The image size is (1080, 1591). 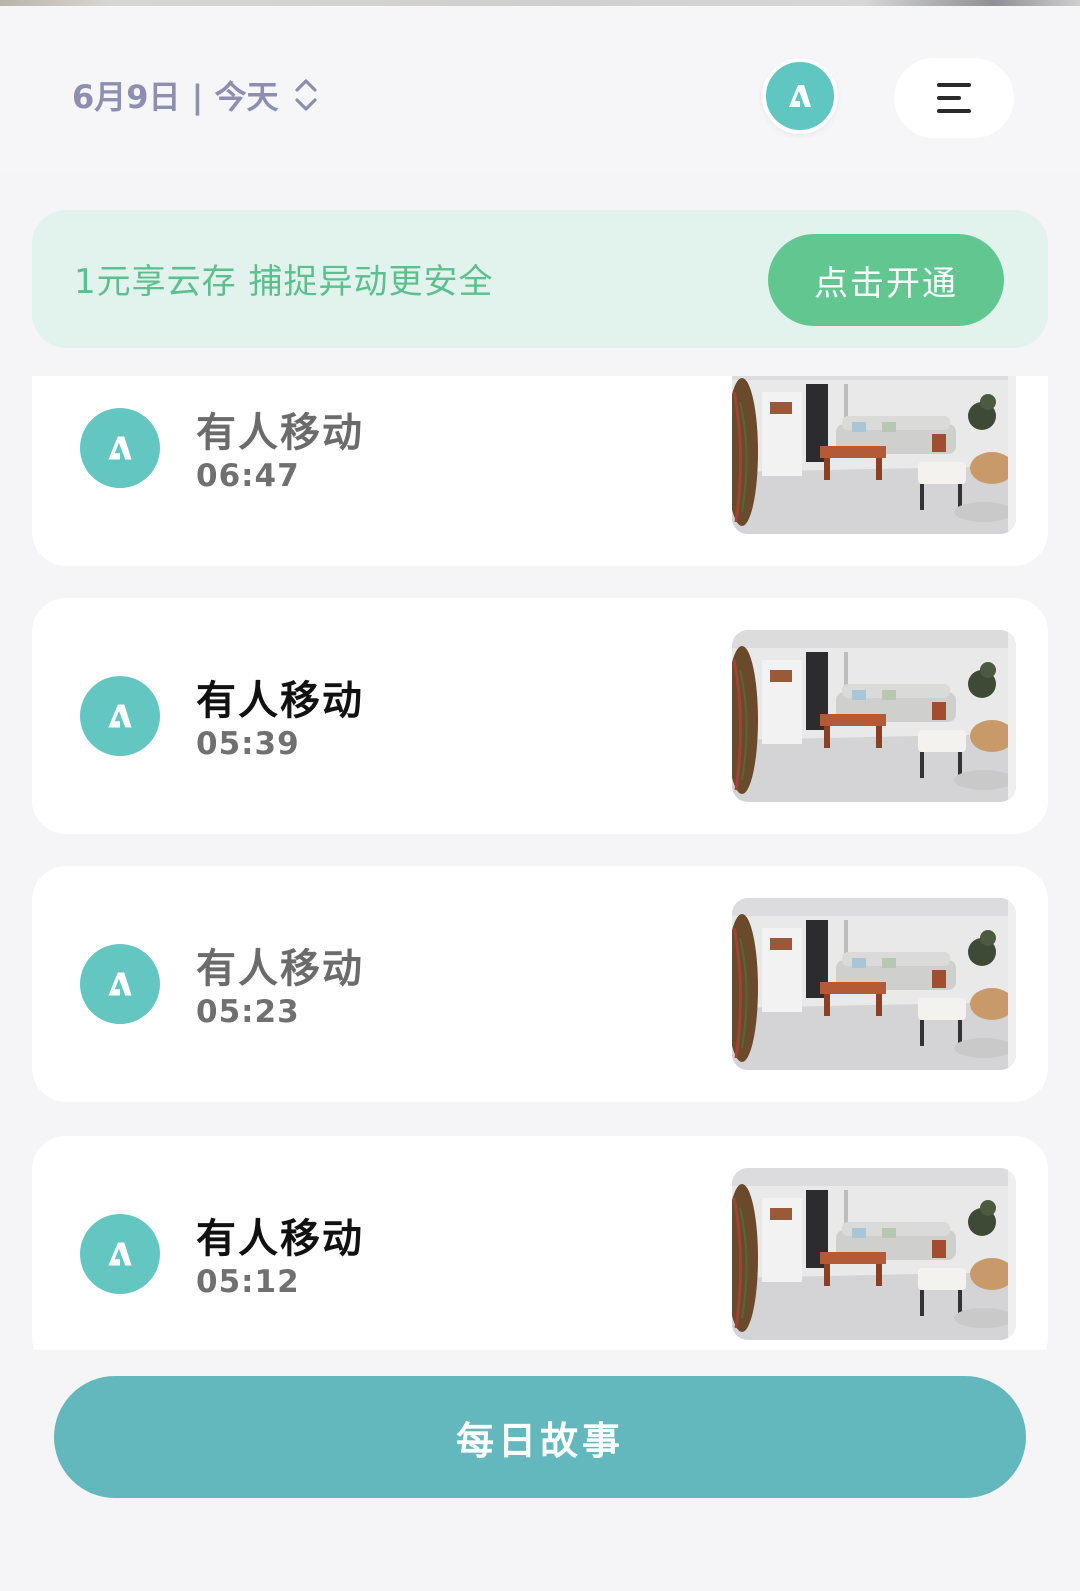 What do you see at coordinates (305, 95) in the screenshot?
I see `chevron-up-down-icon` at bounding box center [305, 95].